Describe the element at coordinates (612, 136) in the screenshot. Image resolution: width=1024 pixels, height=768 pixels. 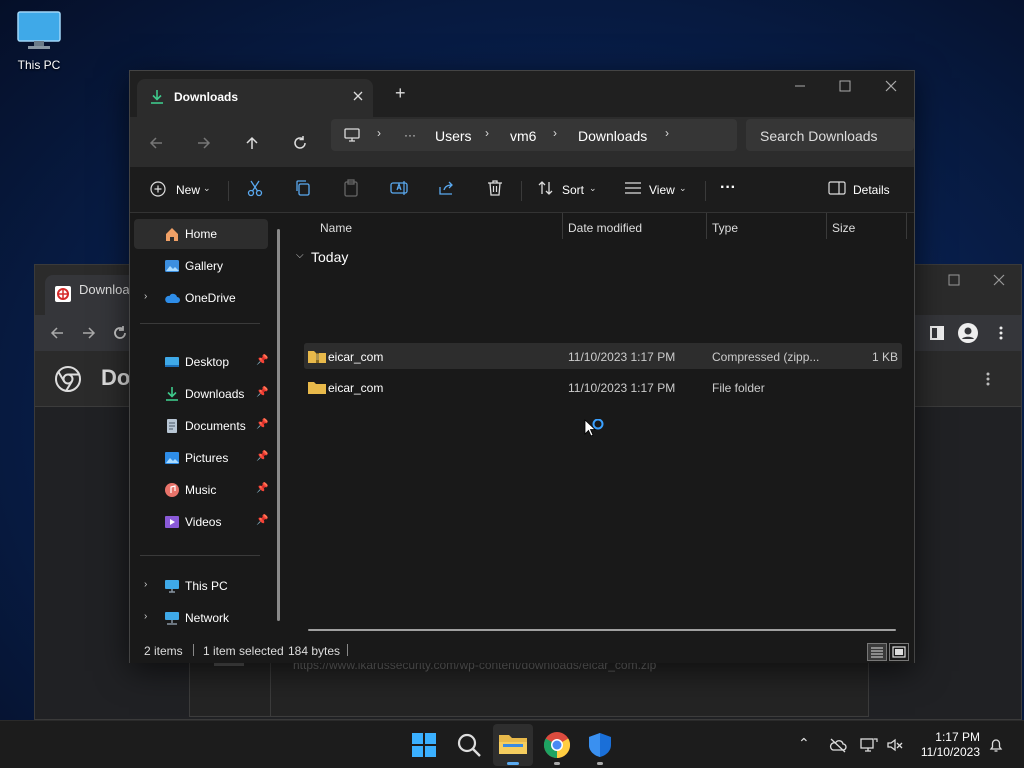
I see `breadcrumb-downloads: Downloads` at that location.